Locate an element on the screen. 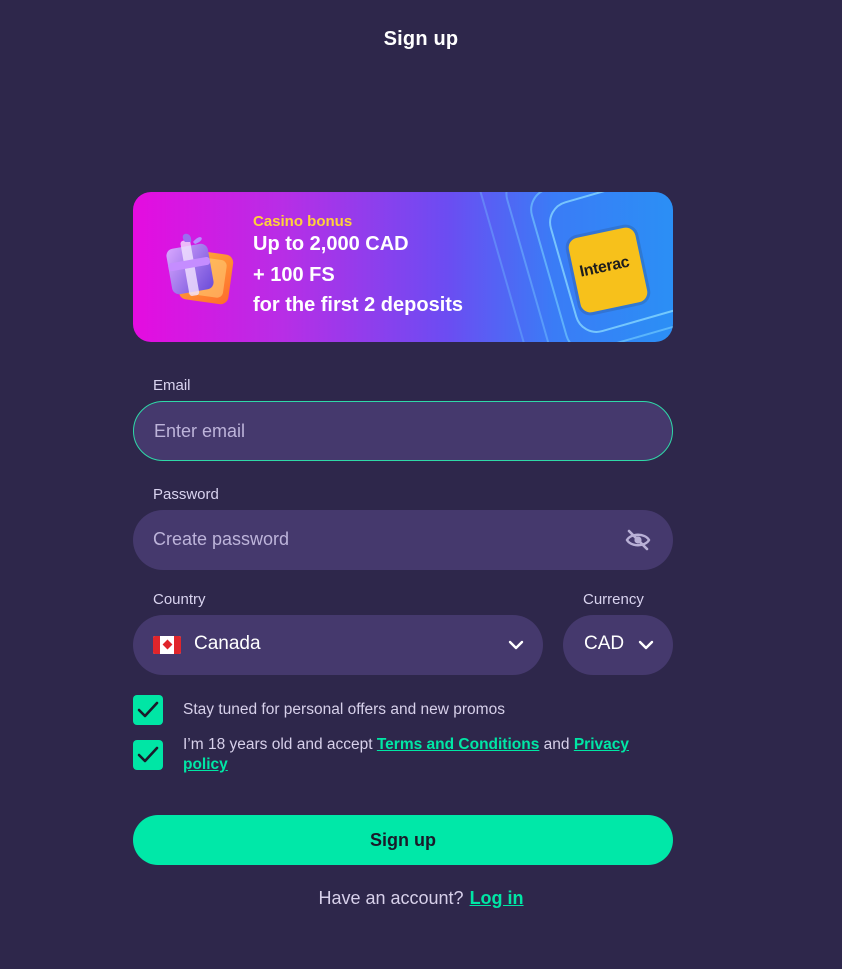 This screenshot has height=969, width=842. promos-checkbox is located at coordinates (148, 710).